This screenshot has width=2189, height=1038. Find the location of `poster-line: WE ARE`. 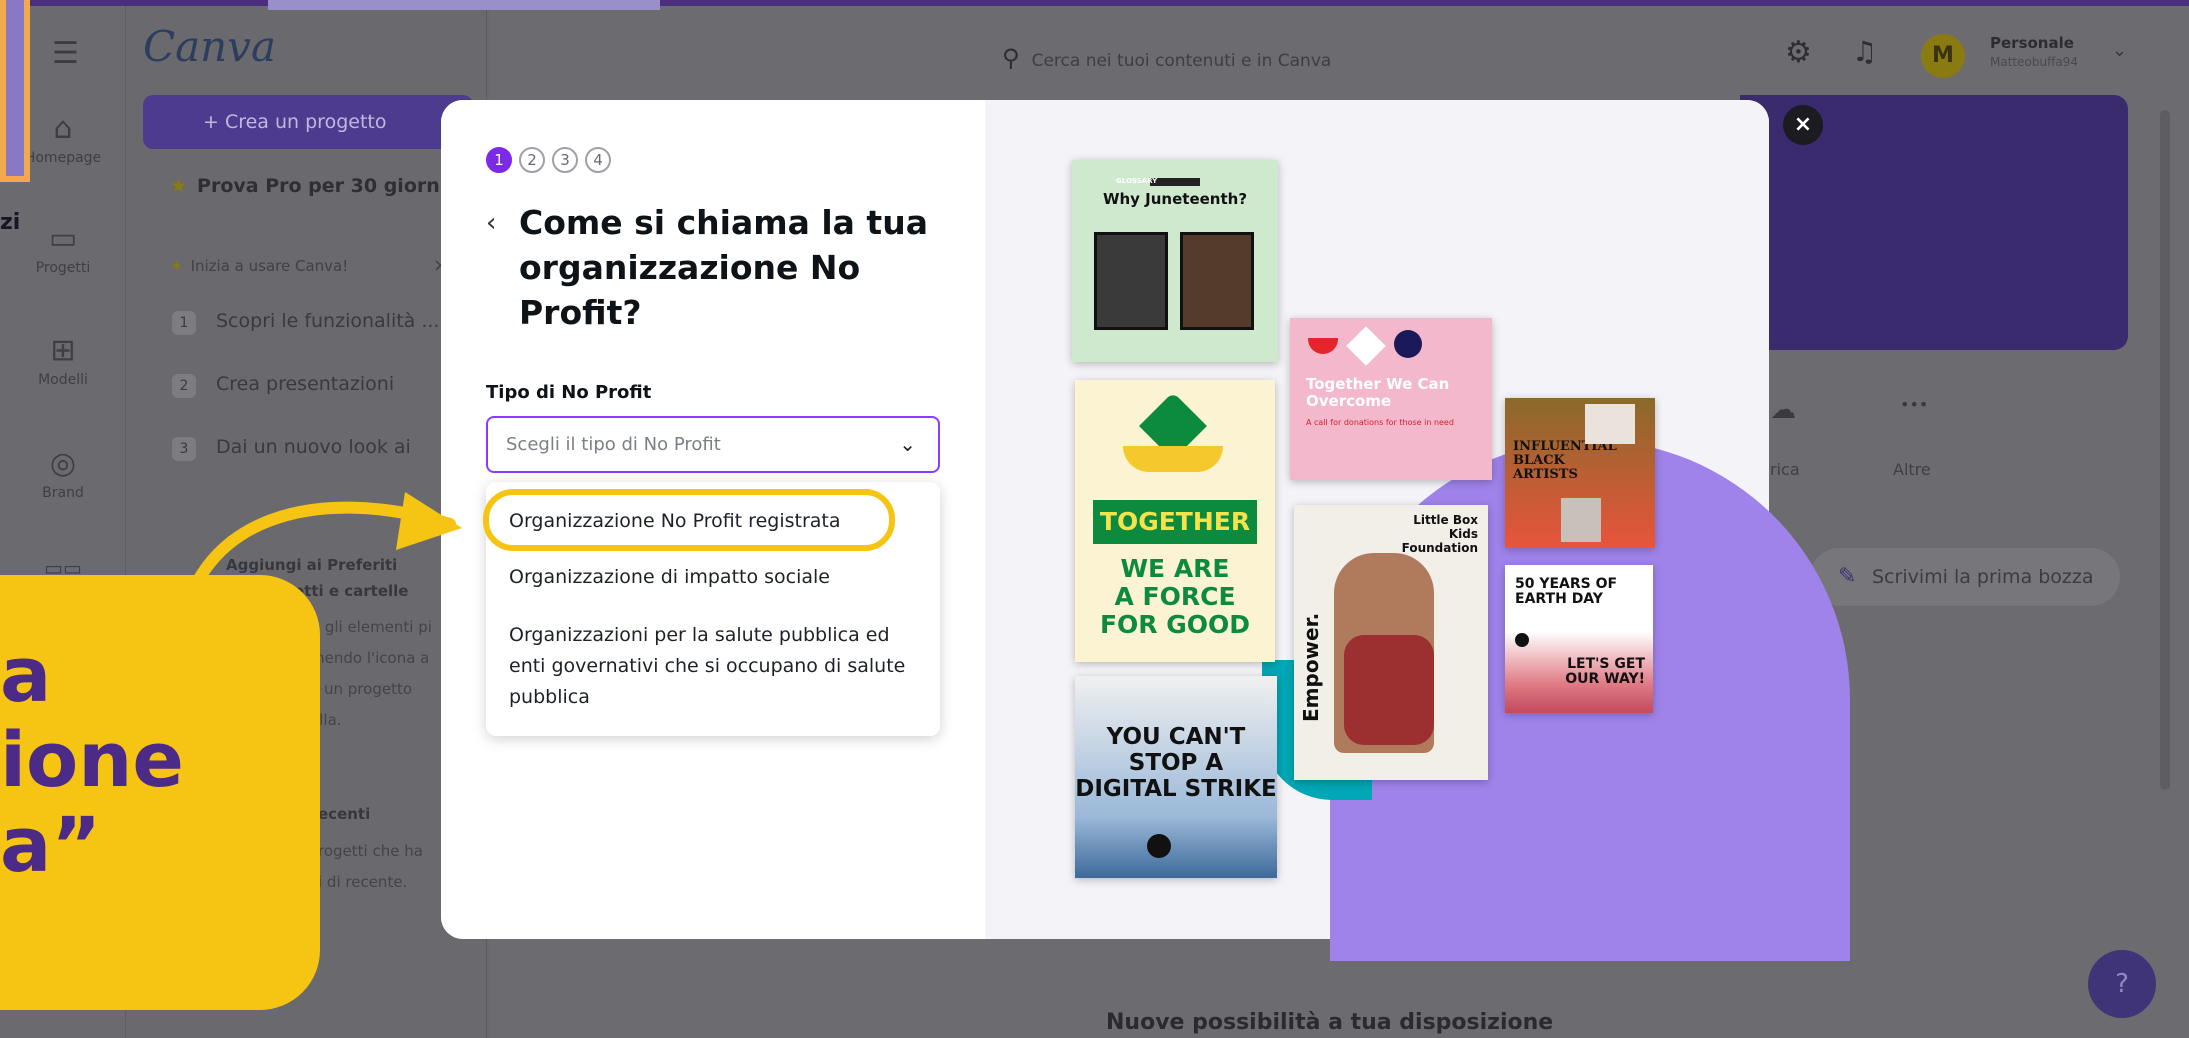

poster-line: WE ARE is located at coordinates (1175, 568).